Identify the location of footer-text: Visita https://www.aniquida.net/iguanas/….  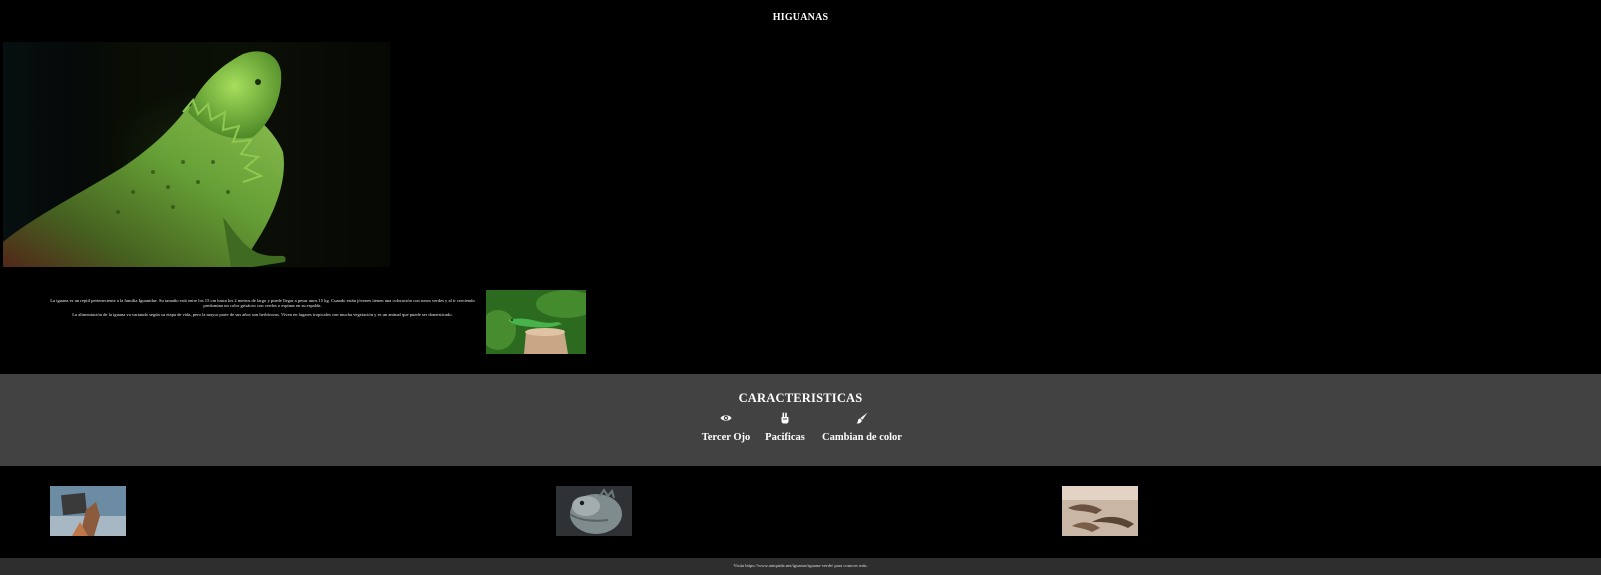
(800, 565).